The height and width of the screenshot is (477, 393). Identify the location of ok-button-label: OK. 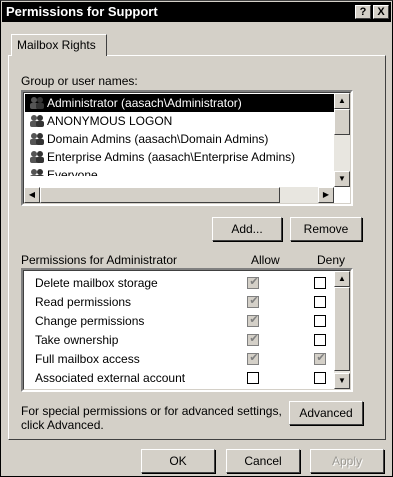
(178, 461).